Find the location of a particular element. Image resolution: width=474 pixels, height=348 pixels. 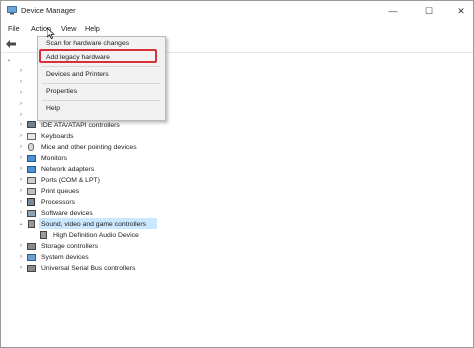

back-arrow-icon is located at coordinates (11, 44).